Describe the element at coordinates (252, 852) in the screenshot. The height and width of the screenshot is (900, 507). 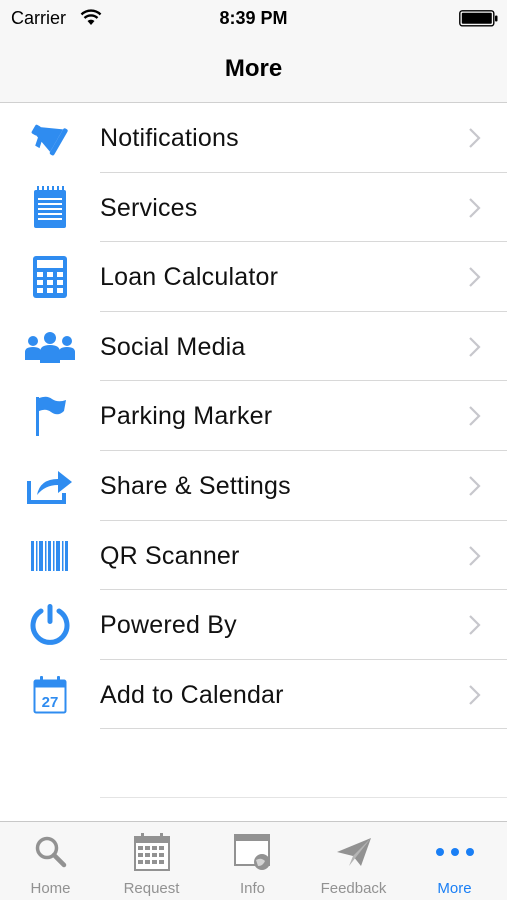
I see `browser-globe-icon` at that location.